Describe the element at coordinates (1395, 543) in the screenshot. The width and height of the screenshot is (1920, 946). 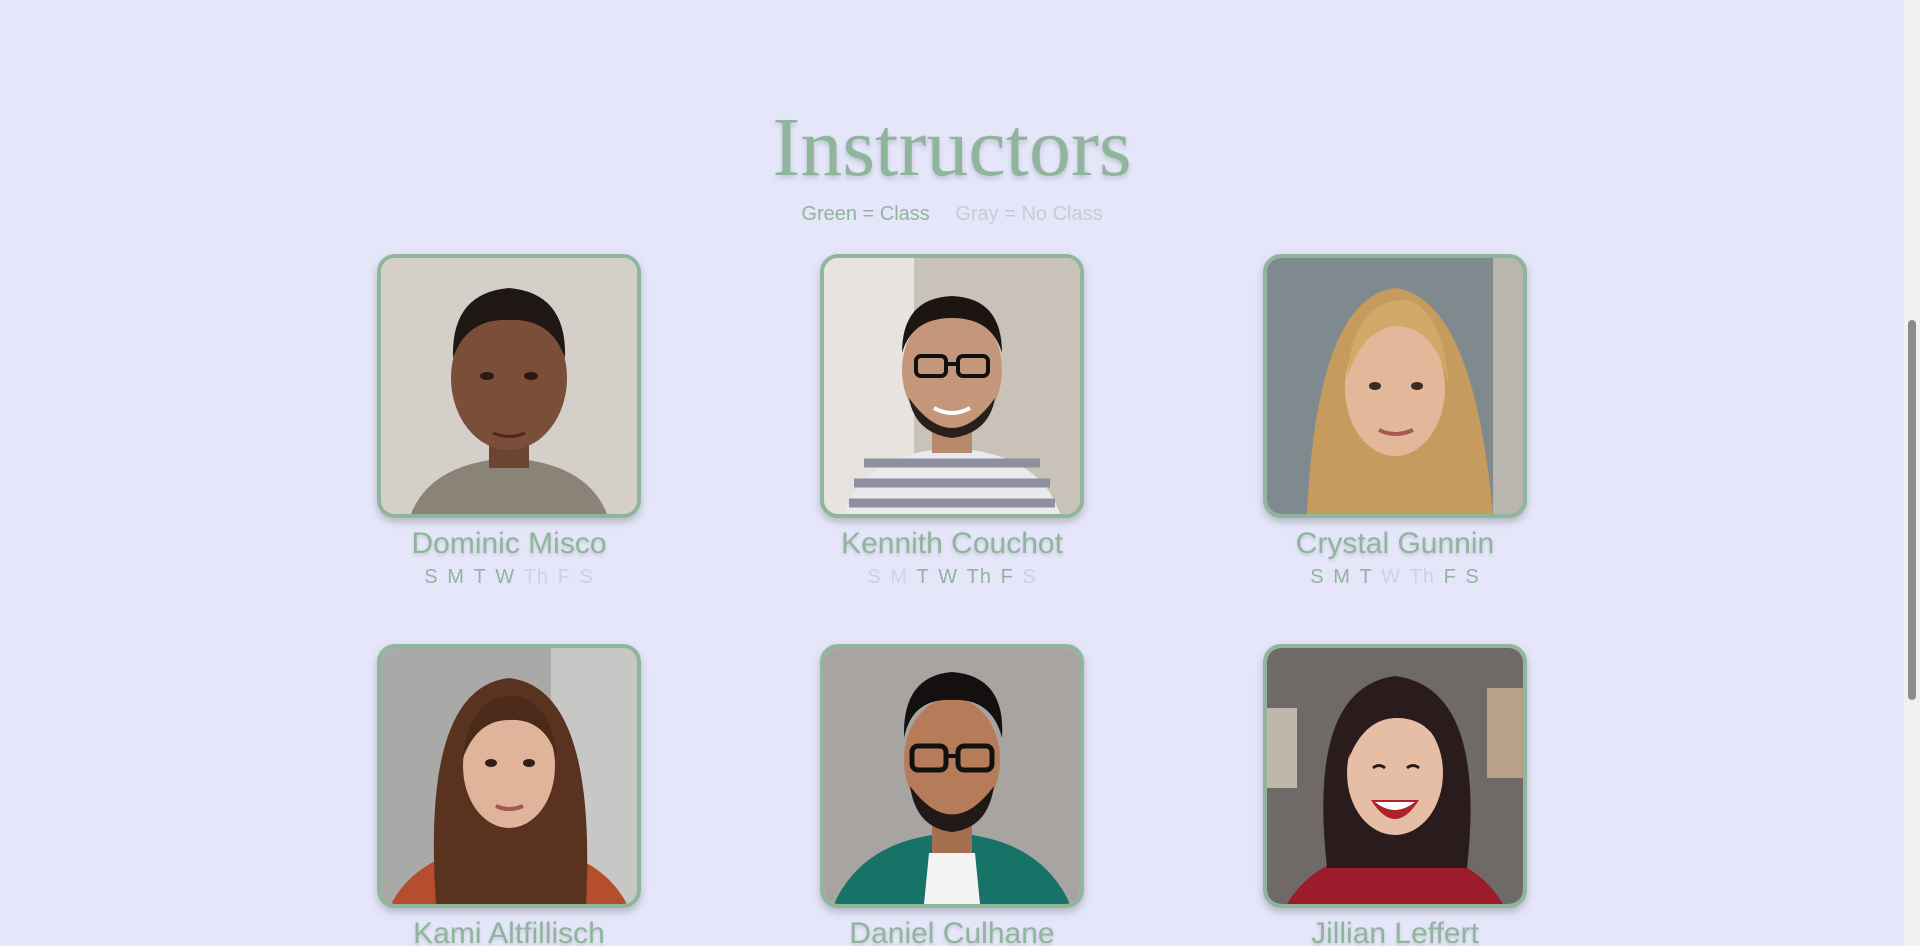
I see `instructor-name: Crystal Gunnin` at that location.